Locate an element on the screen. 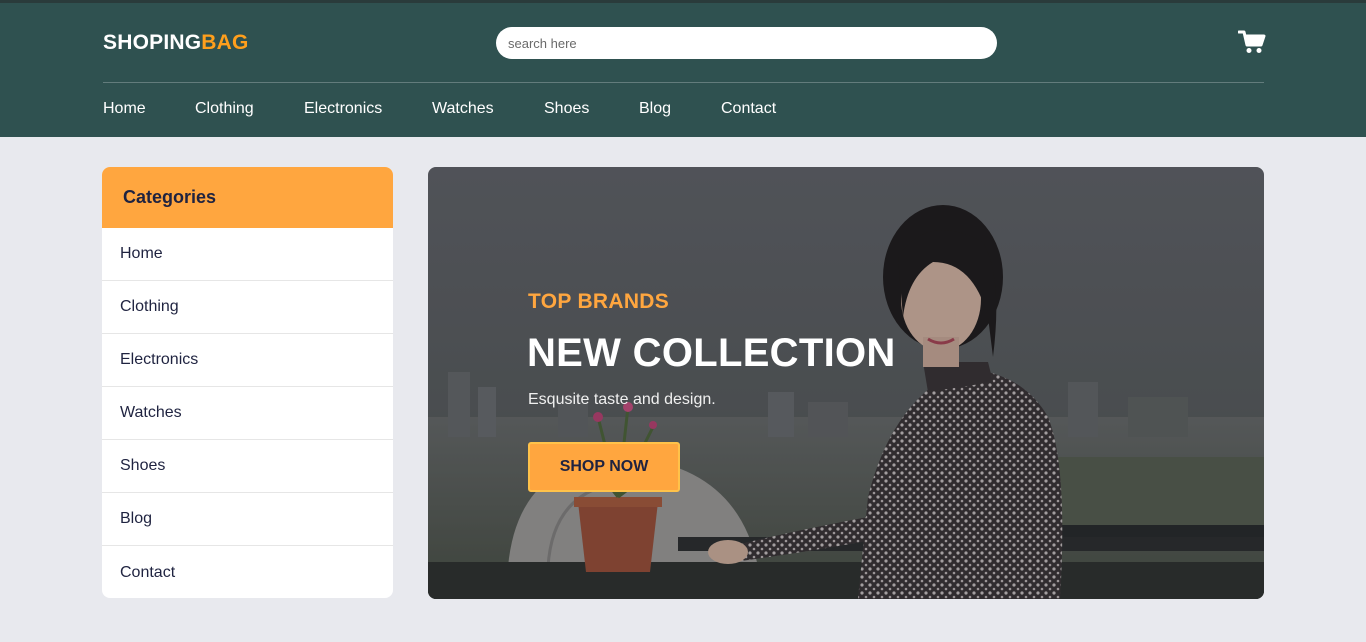 This screenshot has height=642, width=1366. category-item-clothing: Clothing is located at coordinates (247, 307).